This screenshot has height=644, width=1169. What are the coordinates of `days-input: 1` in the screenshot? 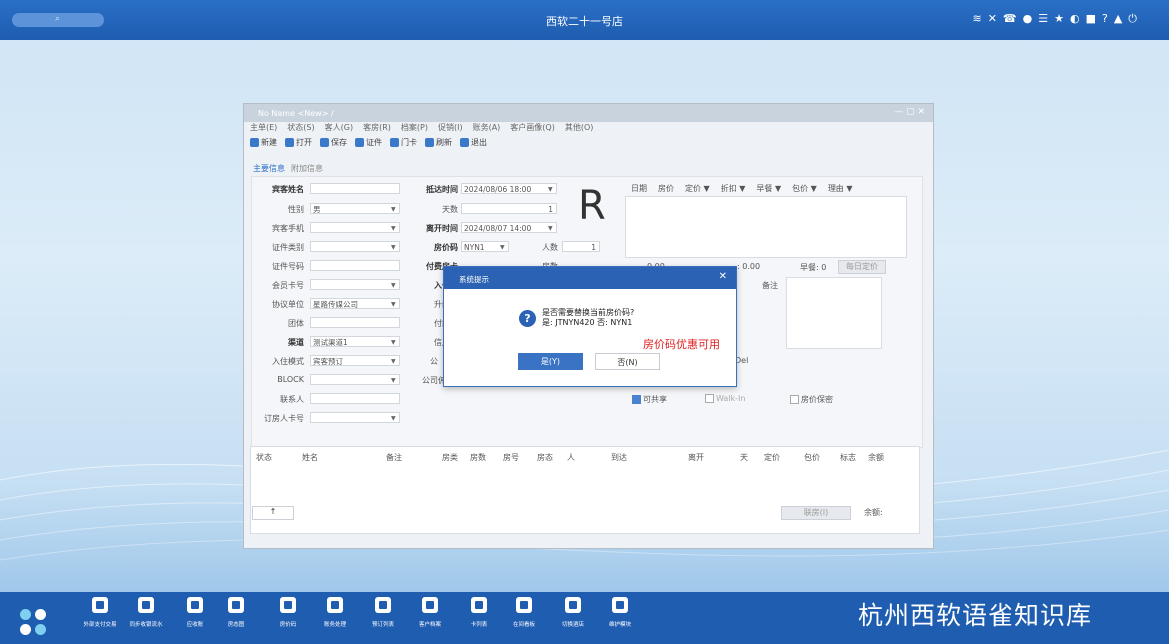 It's located at (509, 208).